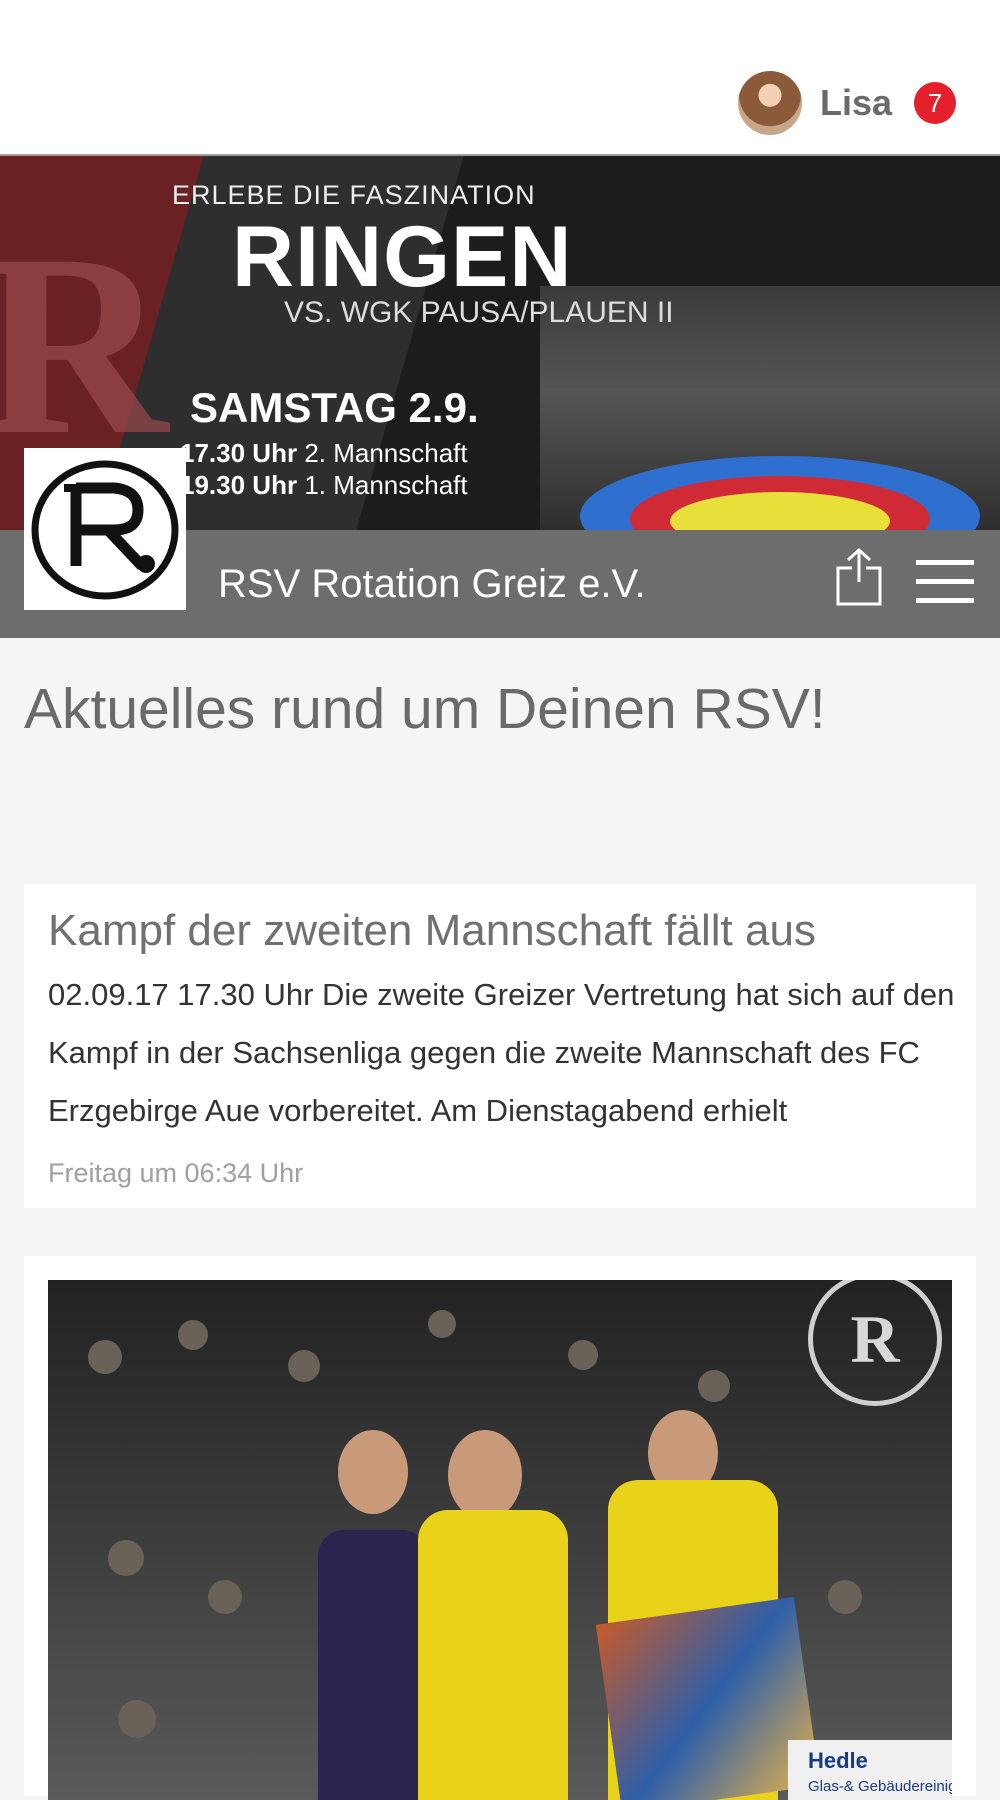  I want to click on club-name: RSV Rotation Greiz e.V., so click(432, 584).